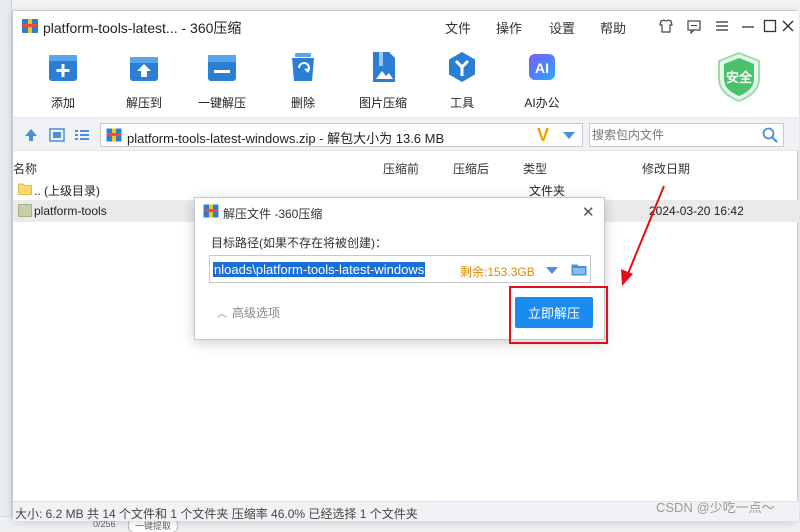 The height and width of the screenshot is (532, 800). I want to click on list-header: 名称 压缩前 压缩后 类型 修改日期, so click(406, 167).